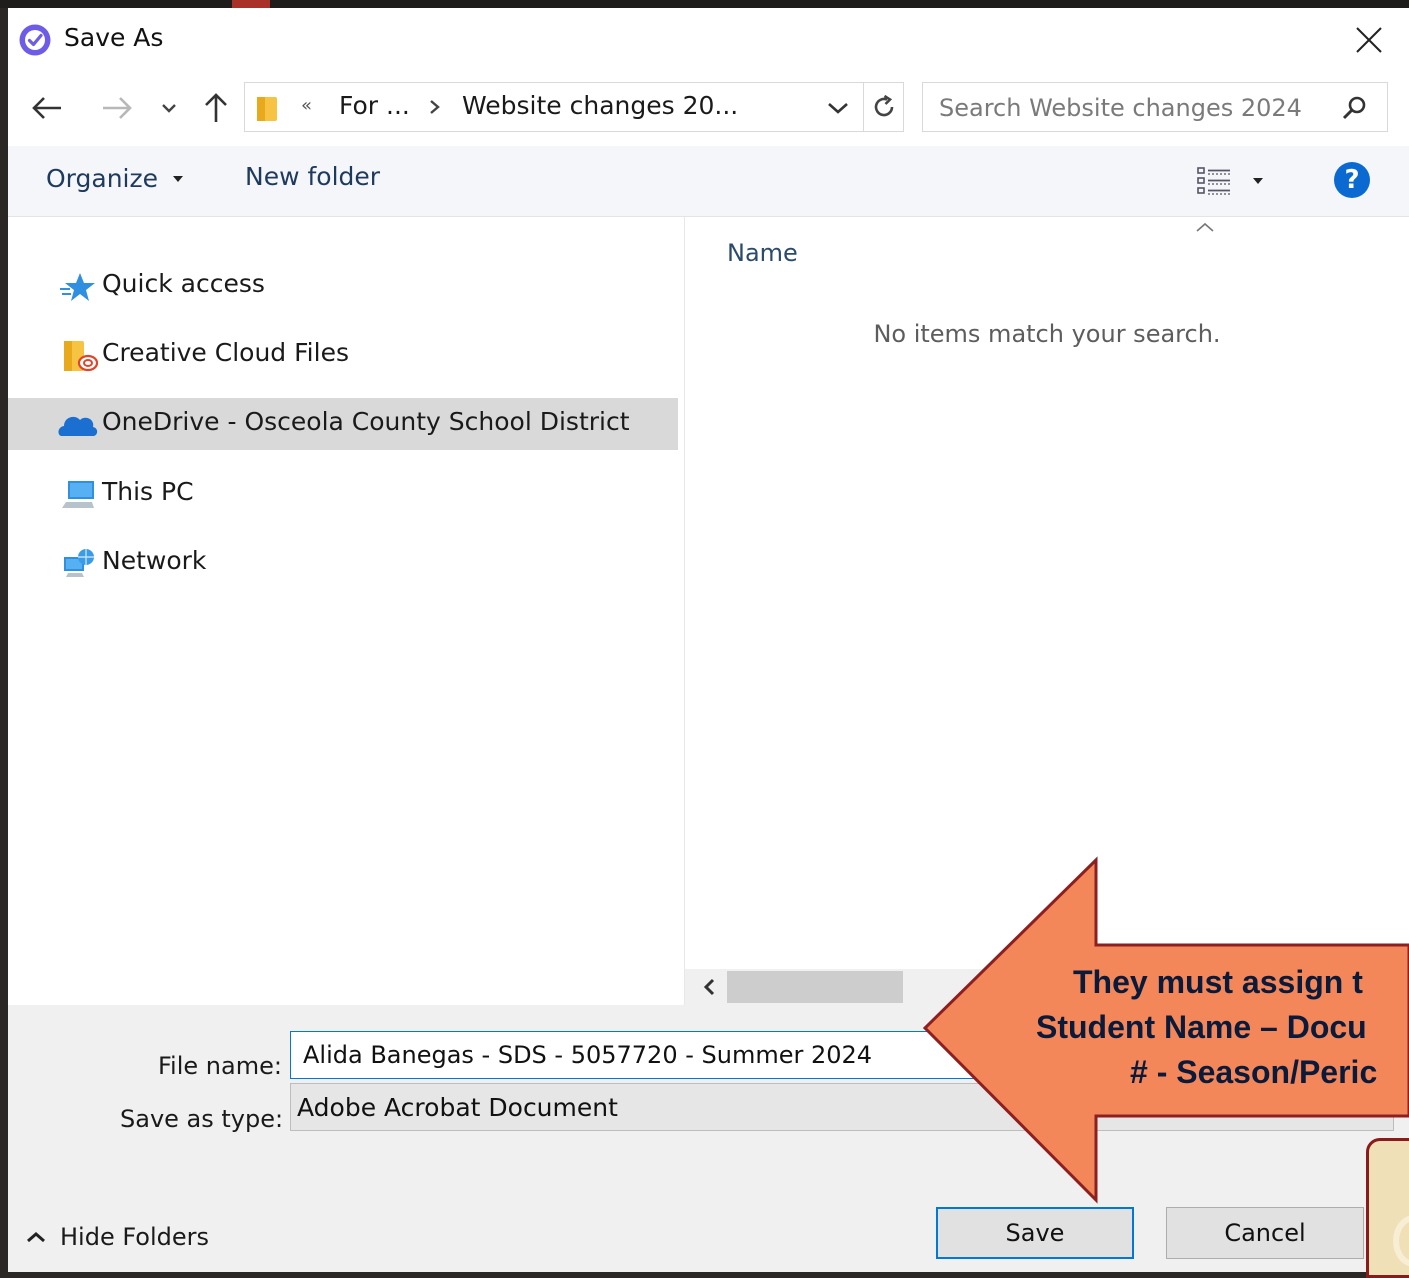  What do you see at coordinates (343, 563) in the screenshot?
I see `nav-item-network: Network` at bounding box center [343, 563].